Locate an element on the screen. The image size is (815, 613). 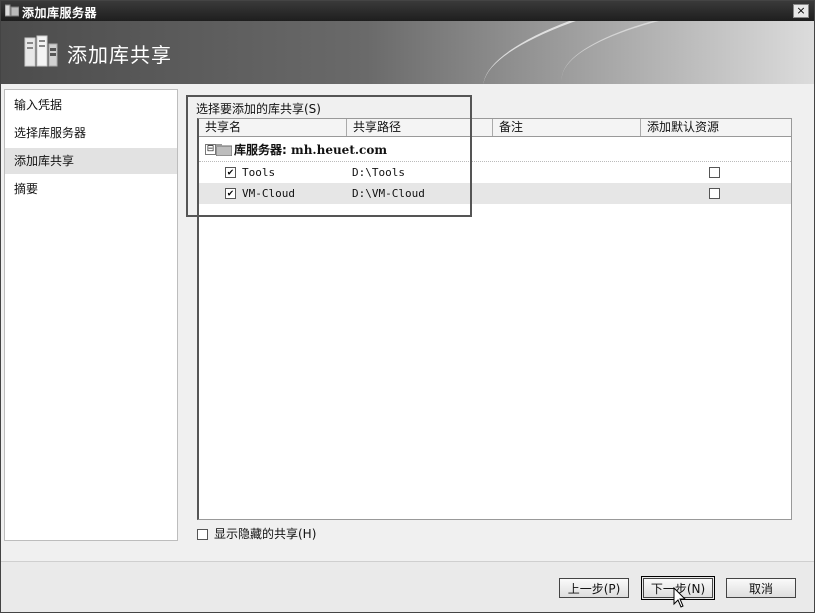
close-button: × is located at coordinates (801, 11).